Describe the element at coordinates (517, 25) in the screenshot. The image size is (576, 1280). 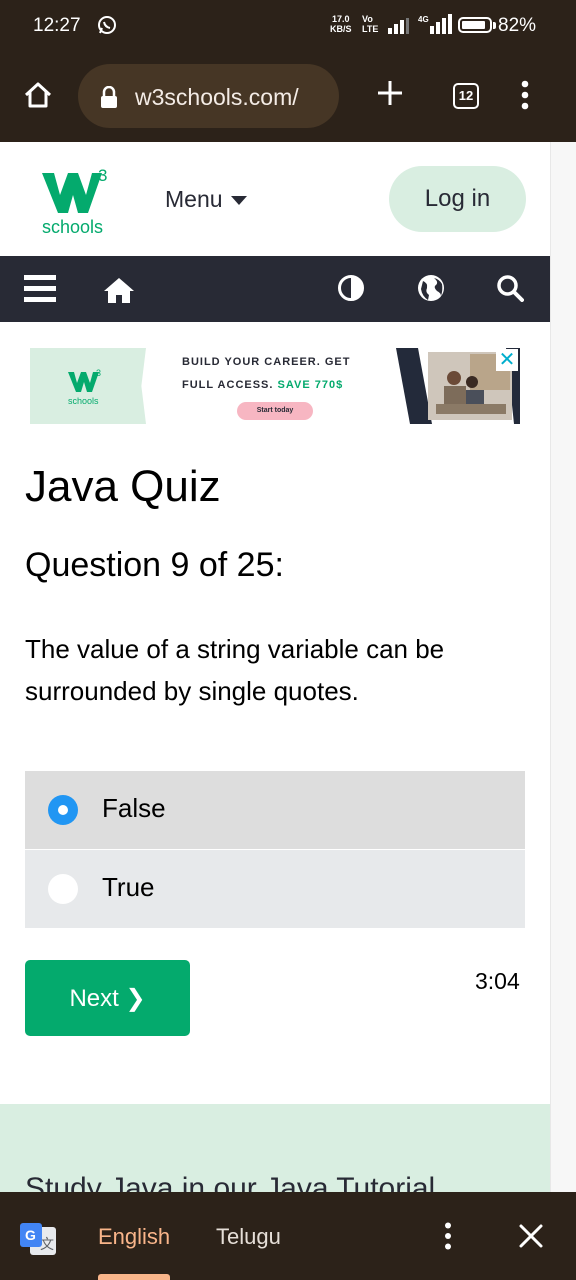
I see `battery-percent: 82%` at that location.